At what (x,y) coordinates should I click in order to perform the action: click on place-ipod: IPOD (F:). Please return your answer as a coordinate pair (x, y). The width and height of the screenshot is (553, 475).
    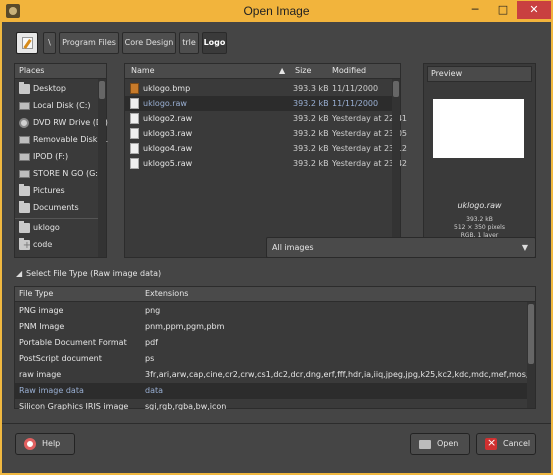
    Looking at the image, I should click on (61, 157).